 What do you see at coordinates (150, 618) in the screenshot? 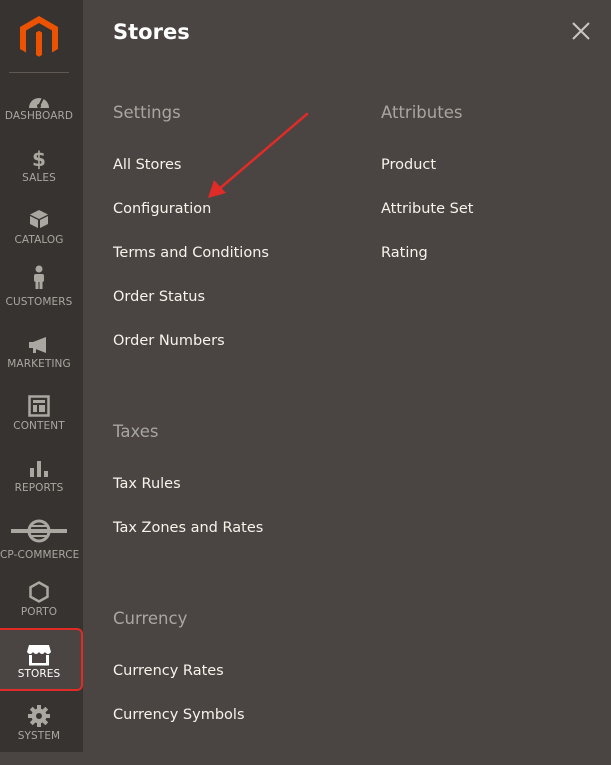
I see `section-title-currency: Currency` at bounding box center [150, 618].